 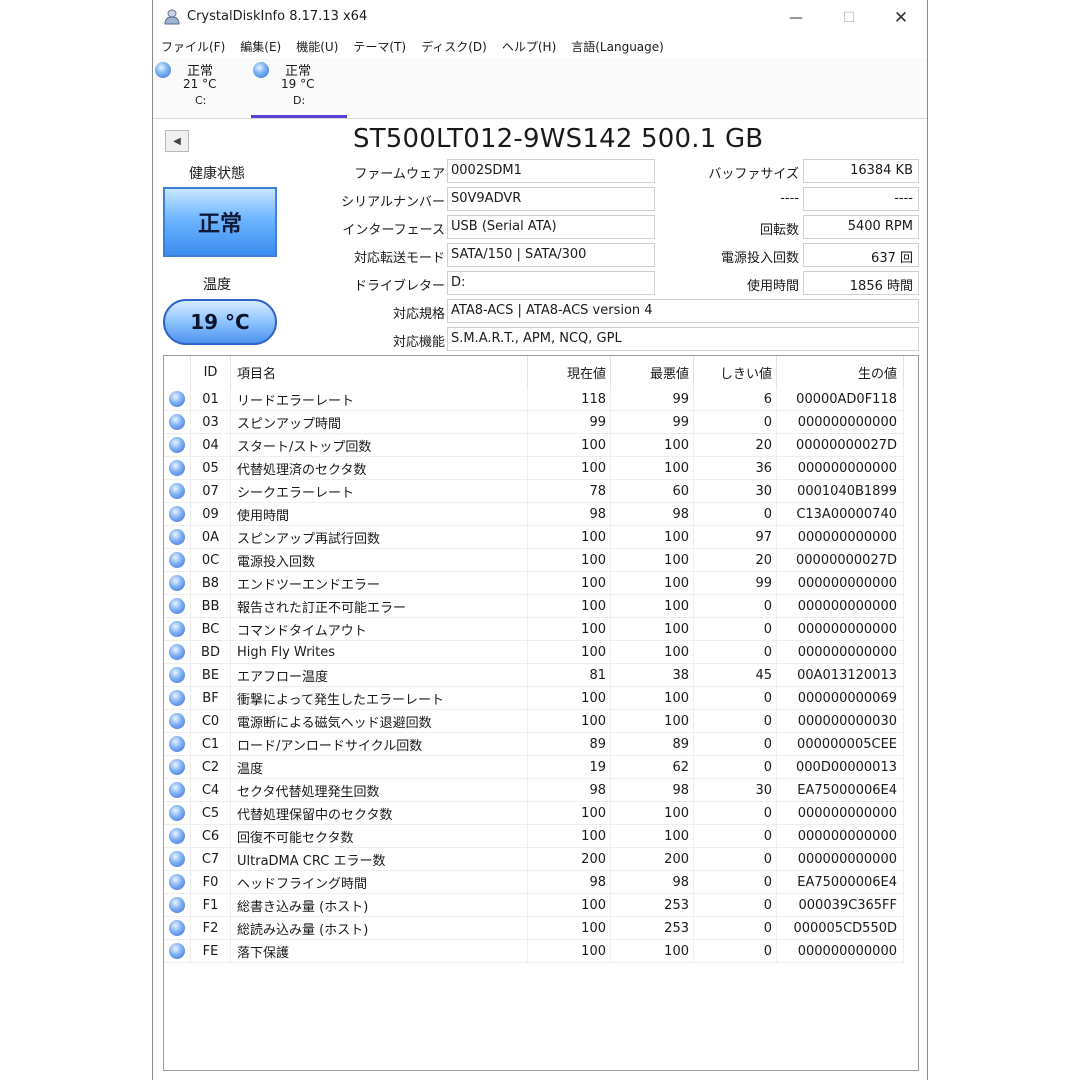 I want to click on title-bar: CrystalDiskInfo 8.17.13 x64 — ☐ ✕, so click(x=540, y=18).